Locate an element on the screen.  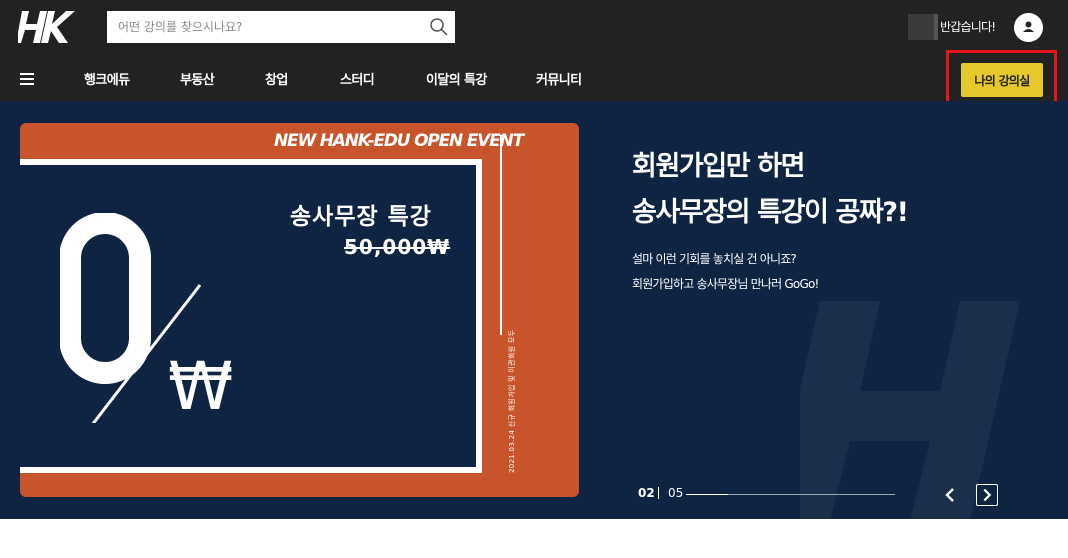
search-bar is located at coordinates (281, 27).